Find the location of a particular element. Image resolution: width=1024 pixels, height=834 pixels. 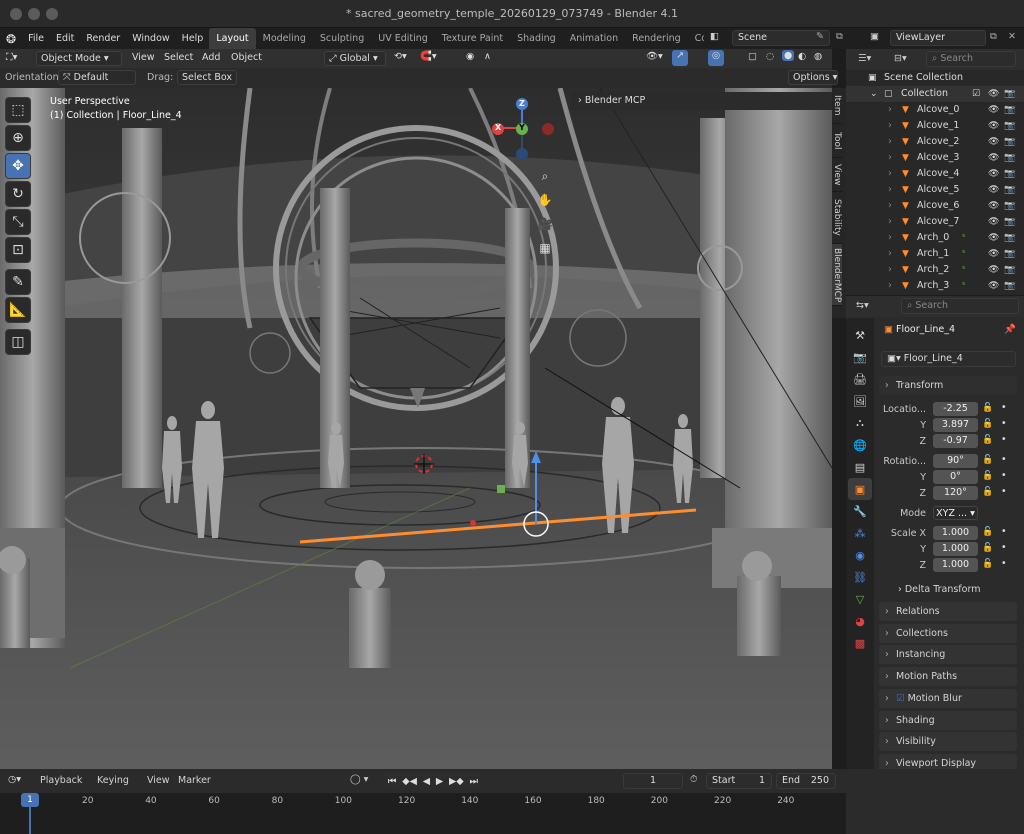

wireframe-shading-icon: ◌ is located at coordinates (770, 56).